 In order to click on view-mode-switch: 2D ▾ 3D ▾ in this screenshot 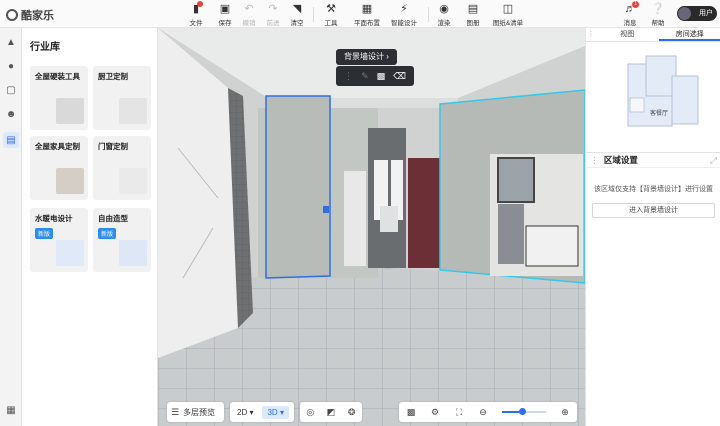, I will do `click(262, 412)`.